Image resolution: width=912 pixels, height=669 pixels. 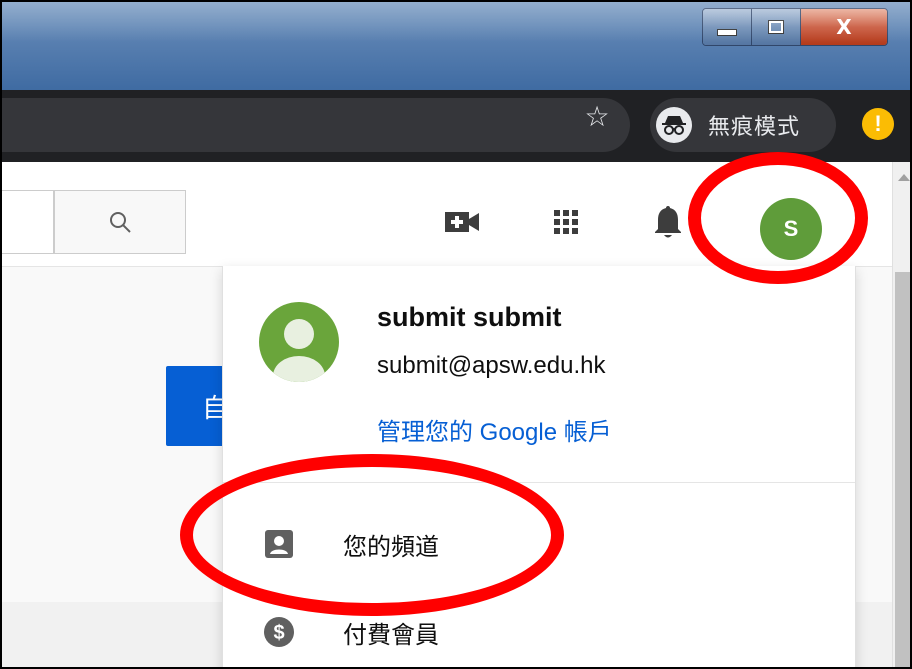 What do you see at coordinates (727, 32) in the screenshot?
I see `minimize-icon` at bounding box center [727, 32].